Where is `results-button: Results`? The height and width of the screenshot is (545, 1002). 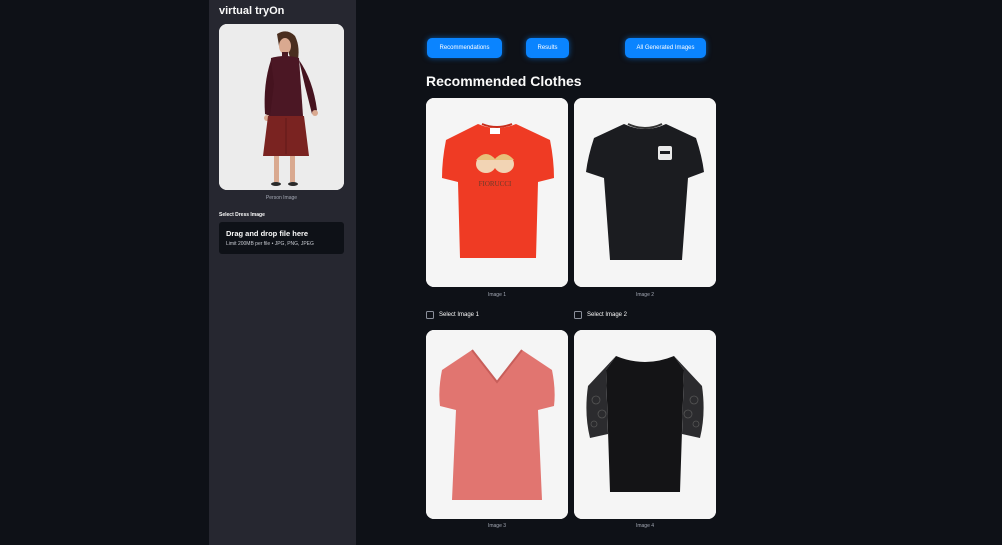
results-button: Results is located at coordinates (547, 48).